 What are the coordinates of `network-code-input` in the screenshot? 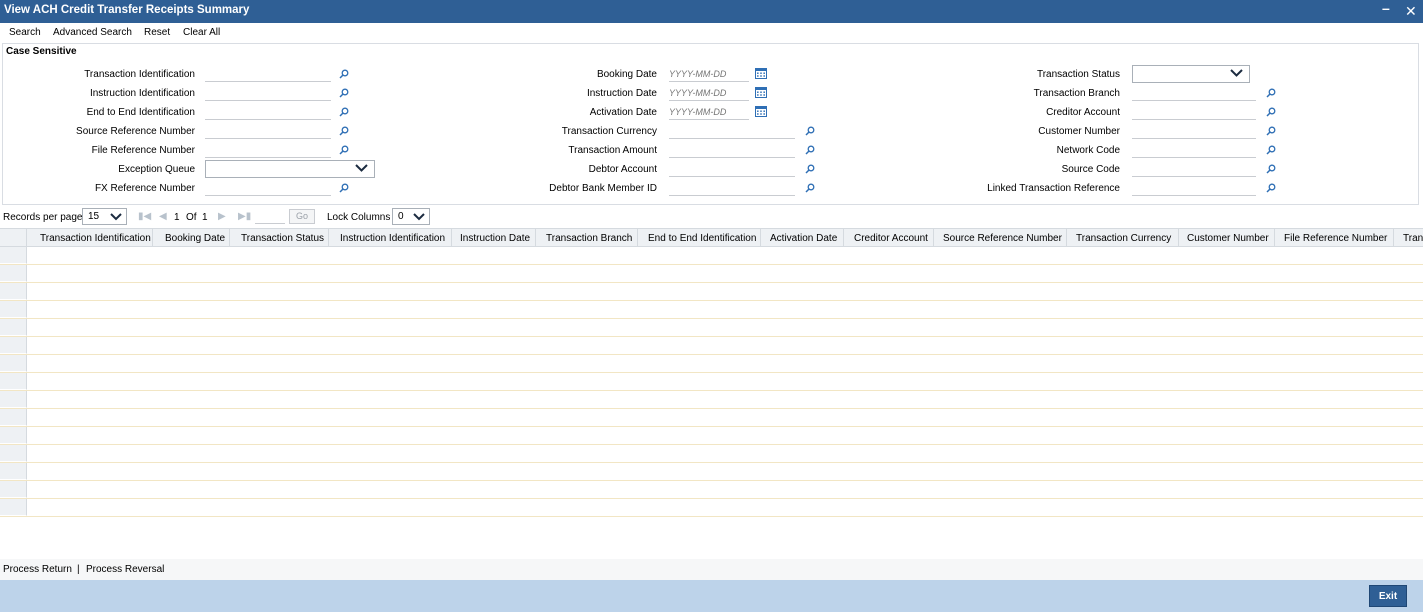 It's located at (1194, 150).